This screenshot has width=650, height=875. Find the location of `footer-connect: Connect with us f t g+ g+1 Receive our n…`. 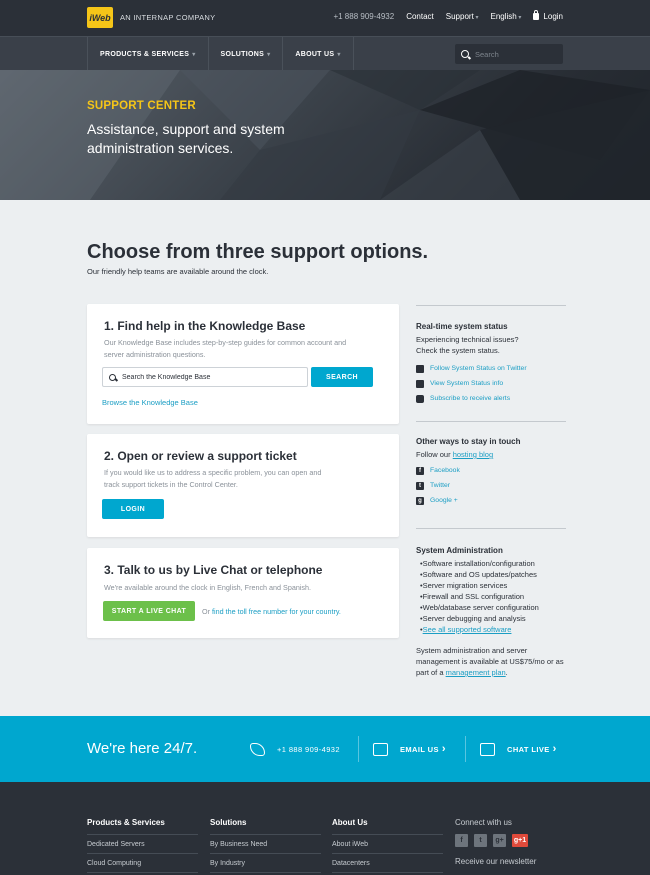

footer-connect: Connect with us f t g+ g+1 Receive our n… is located at coordinates (510, 842).